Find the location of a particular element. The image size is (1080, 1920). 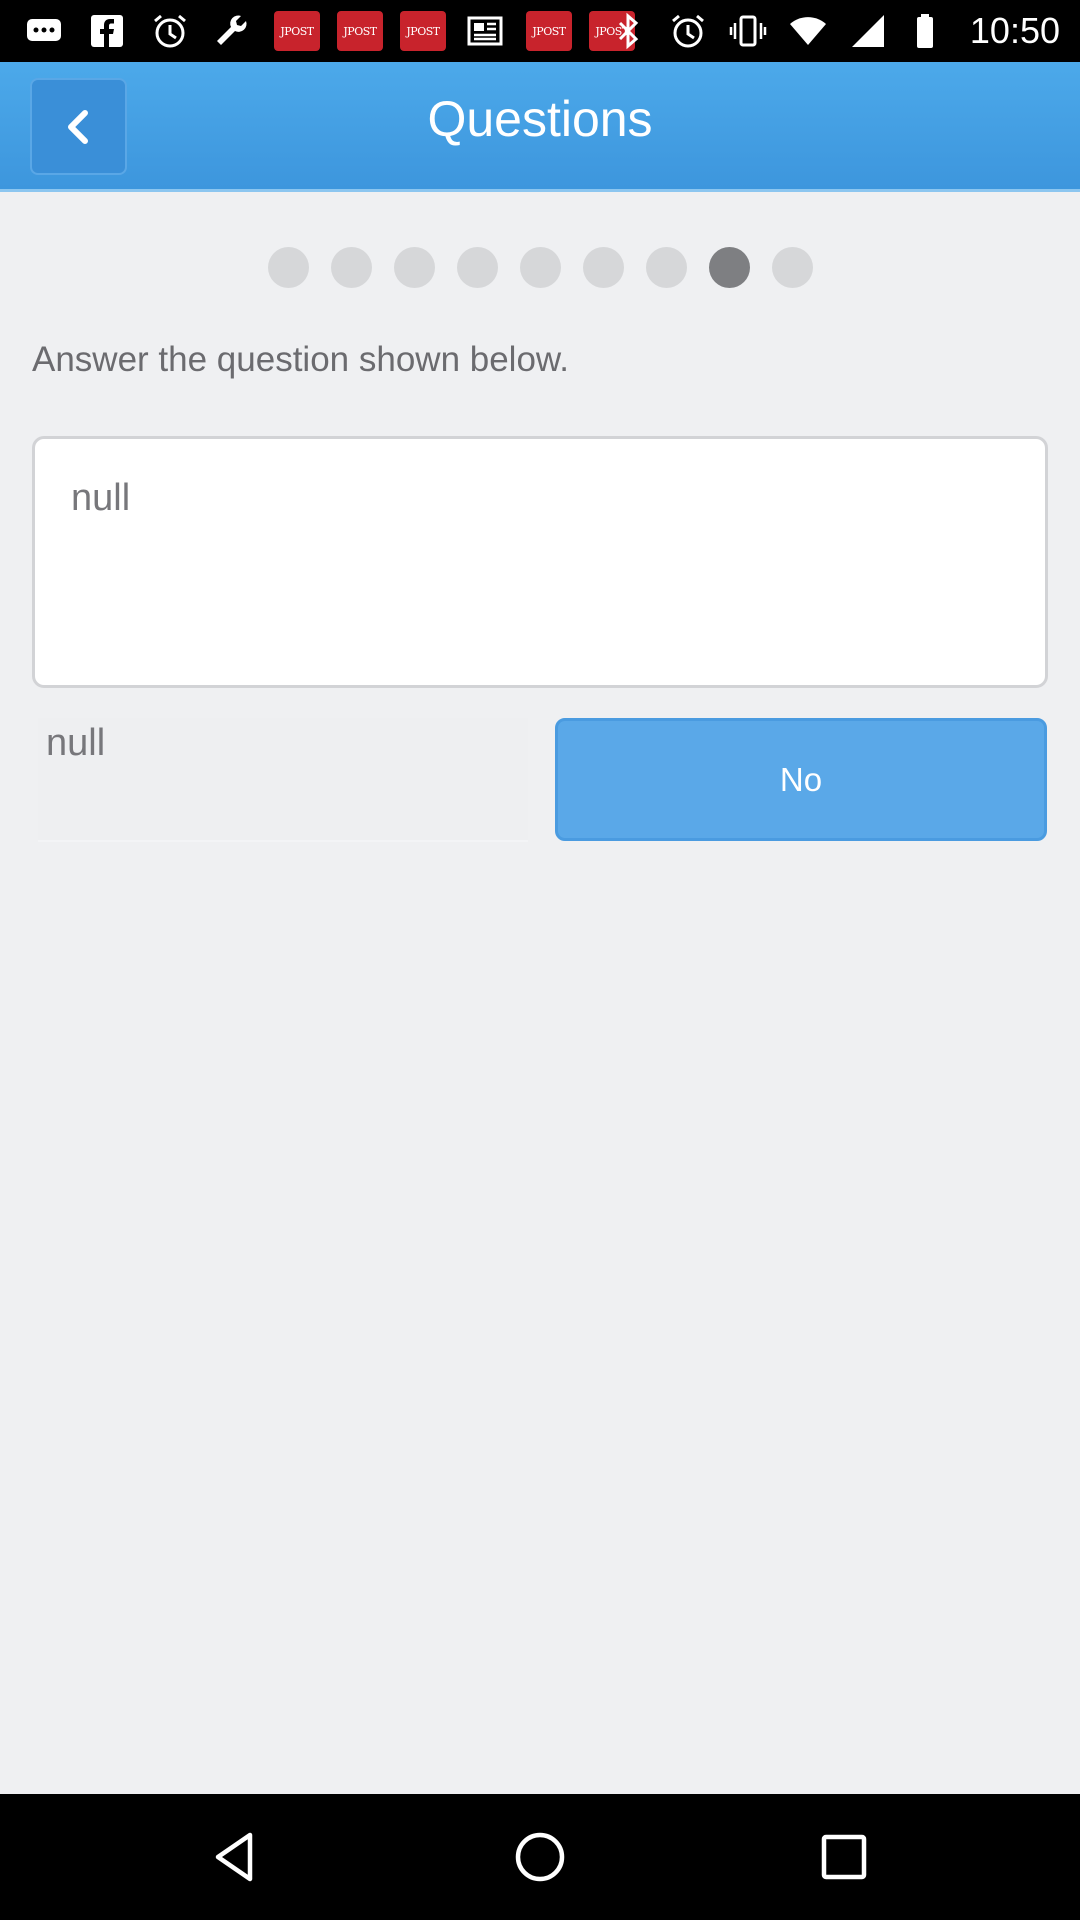

nav-home-button is located at coordinates (540, 1857).